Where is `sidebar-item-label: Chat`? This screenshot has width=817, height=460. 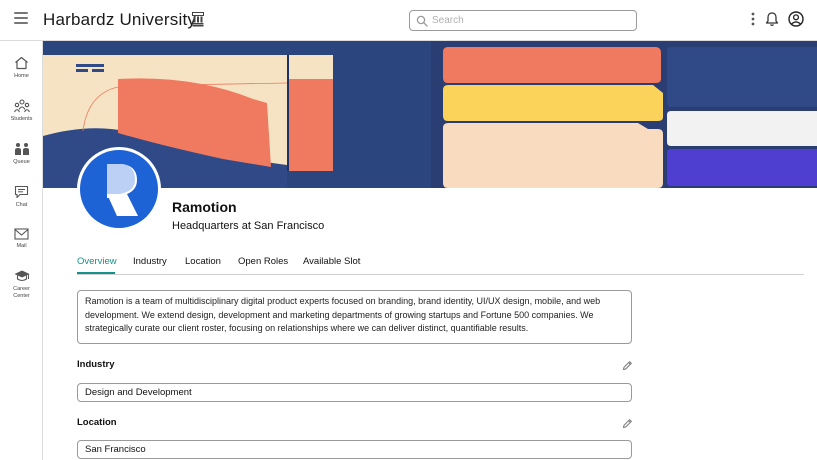 sidebar-item-label: Chat is located at coordinates (21, 205).